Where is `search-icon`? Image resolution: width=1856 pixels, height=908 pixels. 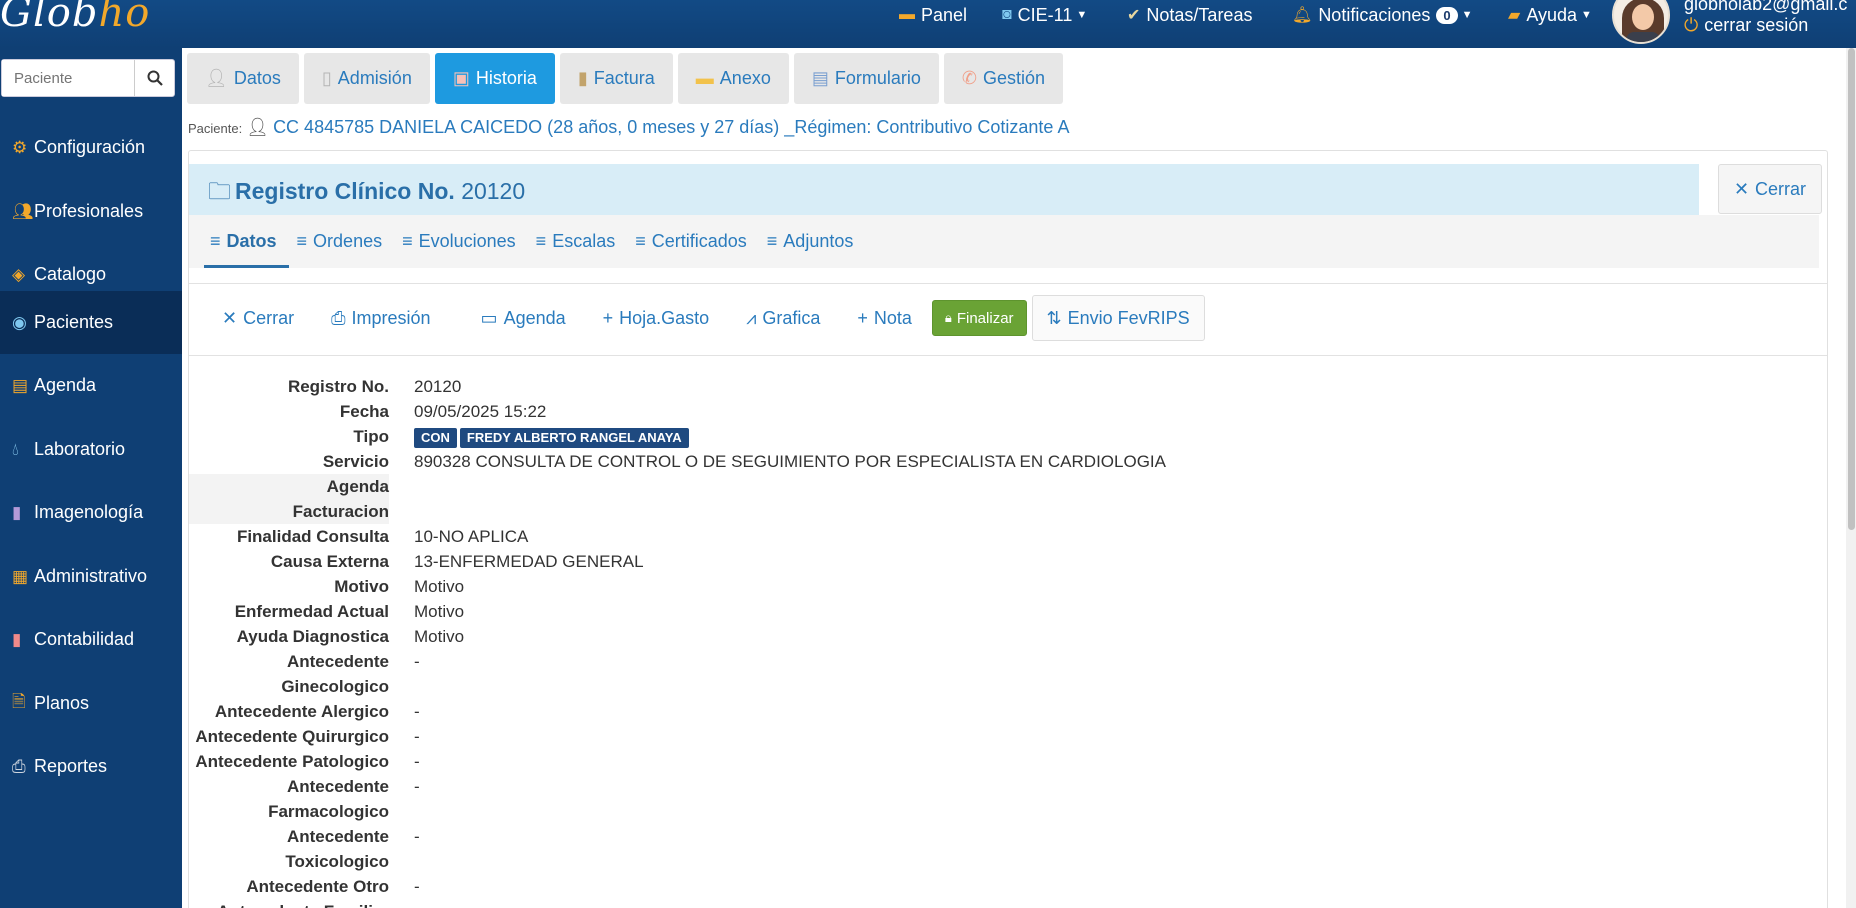
search-icon is located at coordinates (155, 78).